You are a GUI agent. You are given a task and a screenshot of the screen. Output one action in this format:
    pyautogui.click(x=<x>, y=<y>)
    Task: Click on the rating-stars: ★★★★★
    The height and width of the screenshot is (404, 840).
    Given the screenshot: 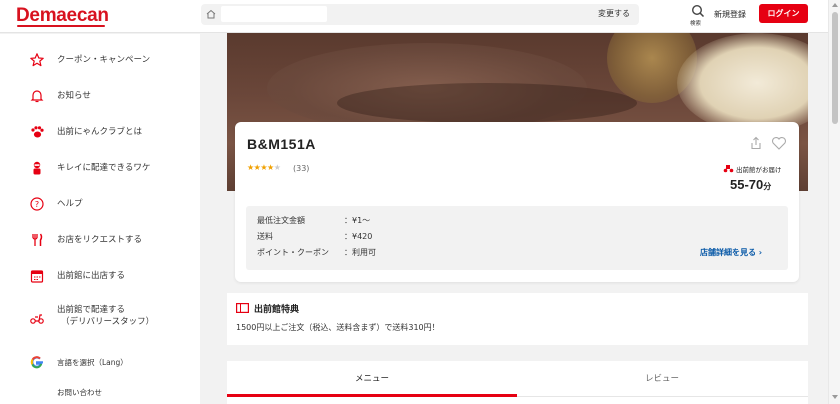 What is the action you would take?
    pyautogui.click(x=264, y=167)
    